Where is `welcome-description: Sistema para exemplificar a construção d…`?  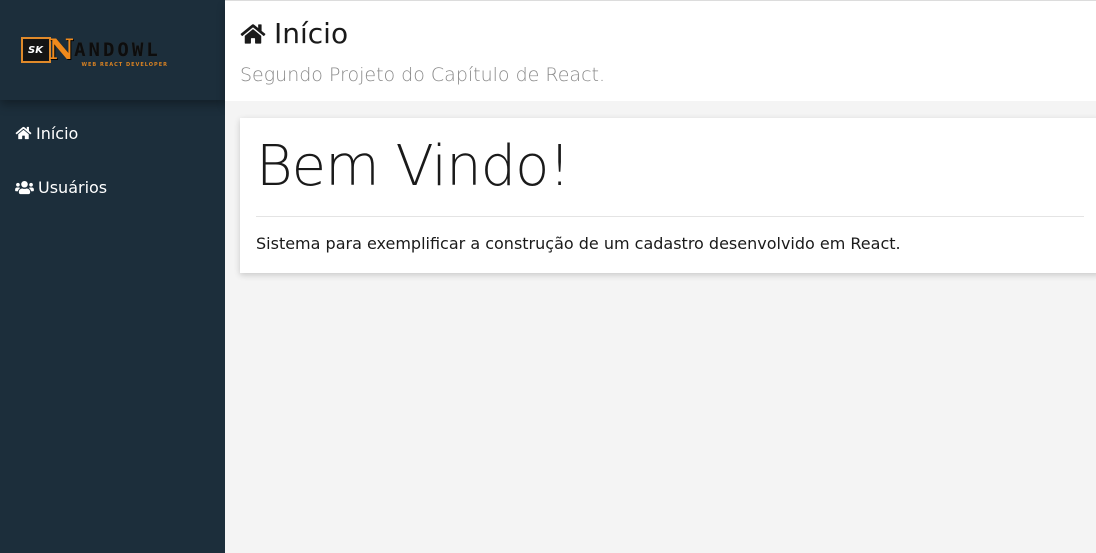 welcome-description: Sistema para exemplificar a construção d… is located at coordinates (578, 243).